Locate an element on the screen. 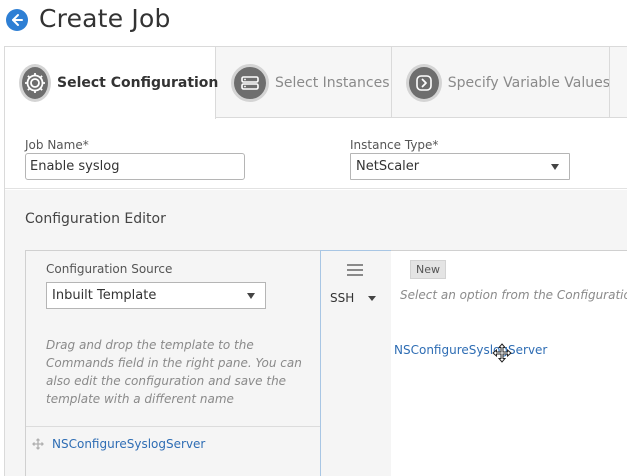 This screenshot has width=627, height=476. tab-select-instances: Select Instances is located at coordinates (304, 82).